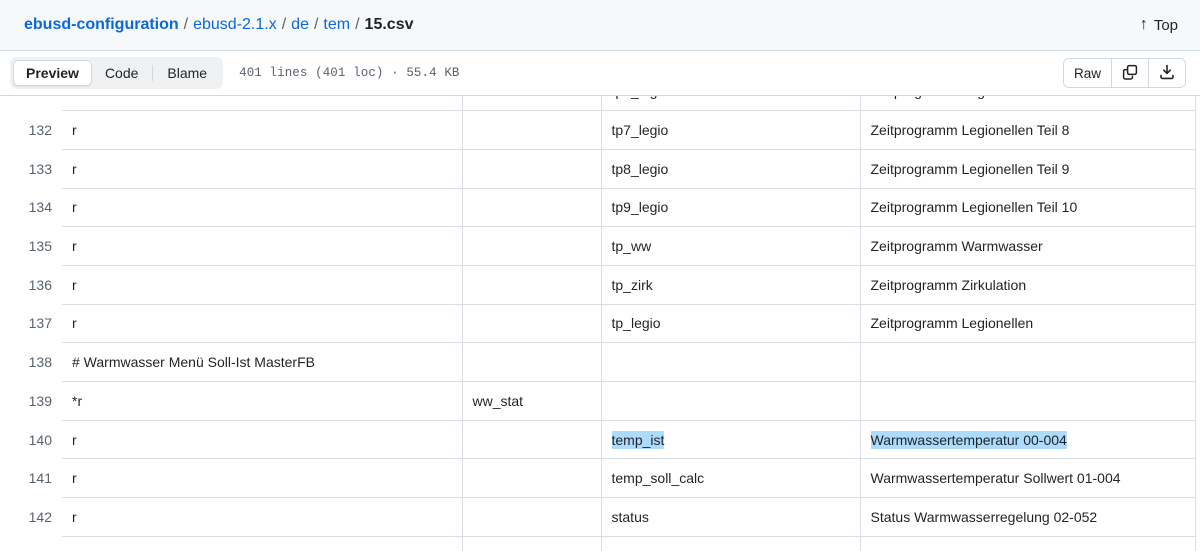 This screenshot has width=1200, height=551. Describe the element at coordinates (532, 401) in the screenshot. I see `cell-circuit: ww_stat` at that location.